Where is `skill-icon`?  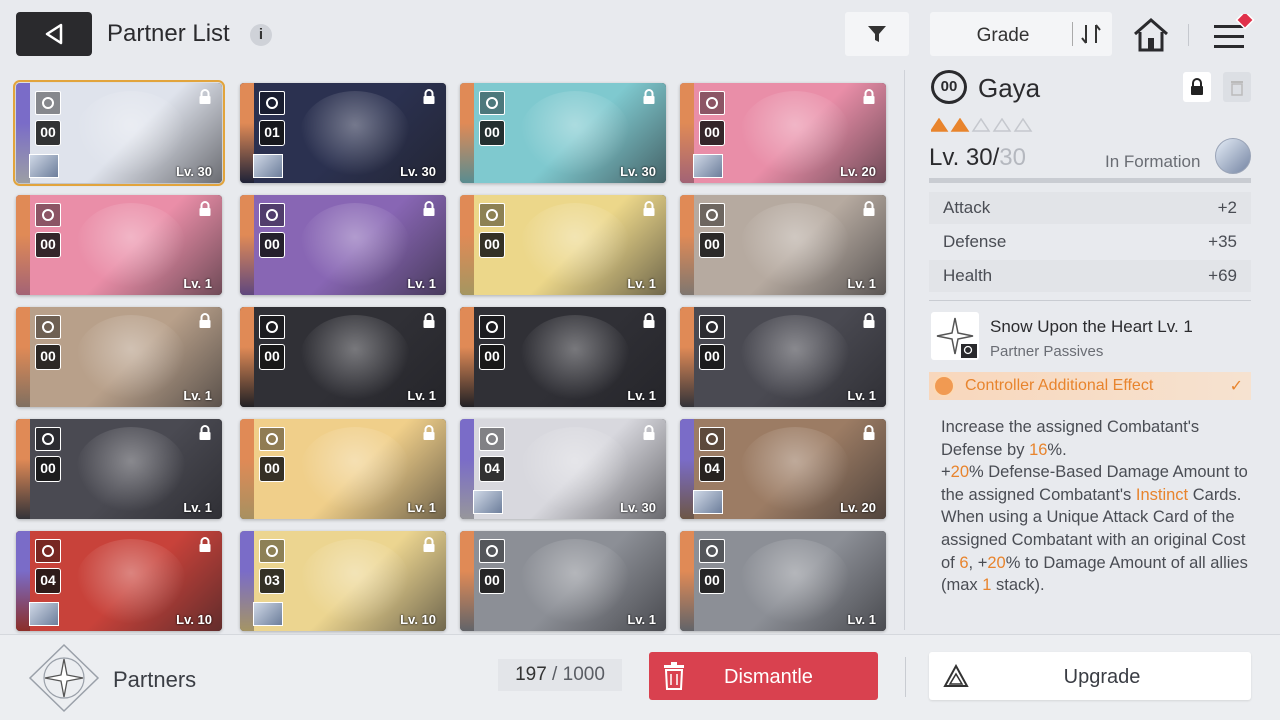 skill-icon is located at coordinates (955, 336).